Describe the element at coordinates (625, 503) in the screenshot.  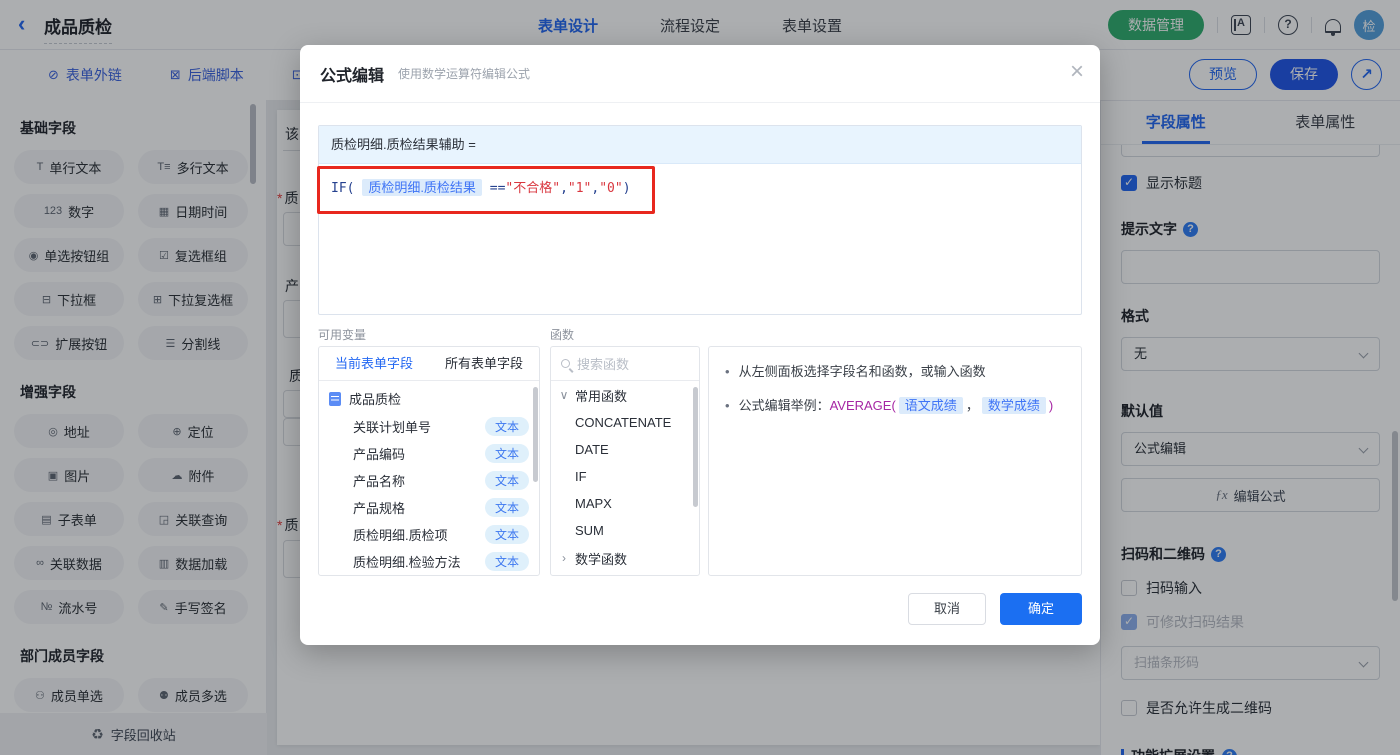
I see `function-item-MAPX: MAPX` at that location.